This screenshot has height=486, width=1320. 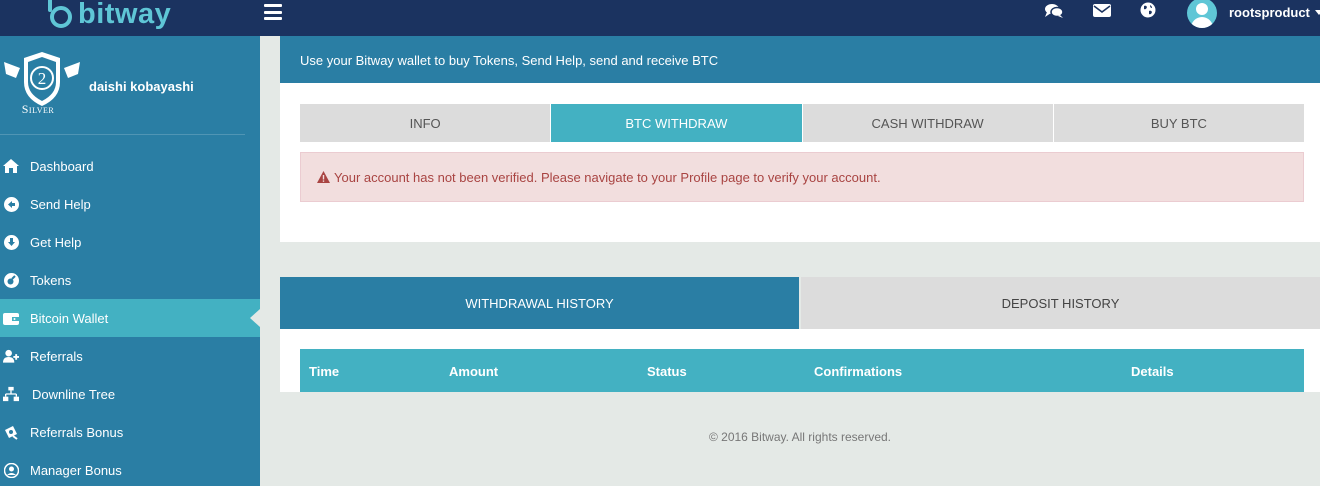 What do you see at coordinates (1150, 11) in the screenshot?
I see `globe-icon` at bounding box center [1150, 11].